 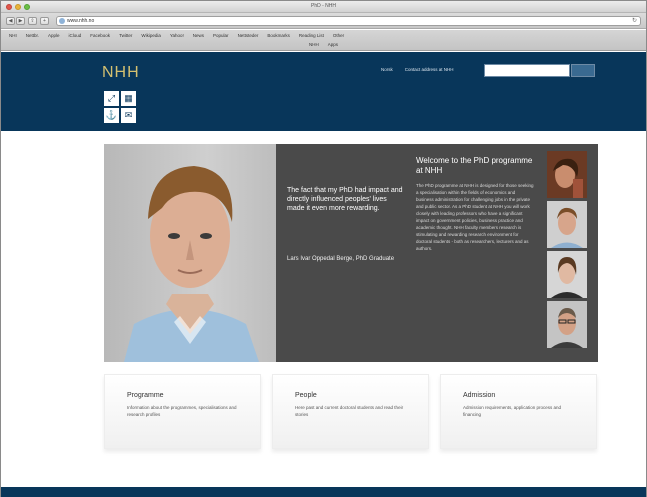 I want to click on title-bar: PhD - NHH, so click(x=323, y=7).